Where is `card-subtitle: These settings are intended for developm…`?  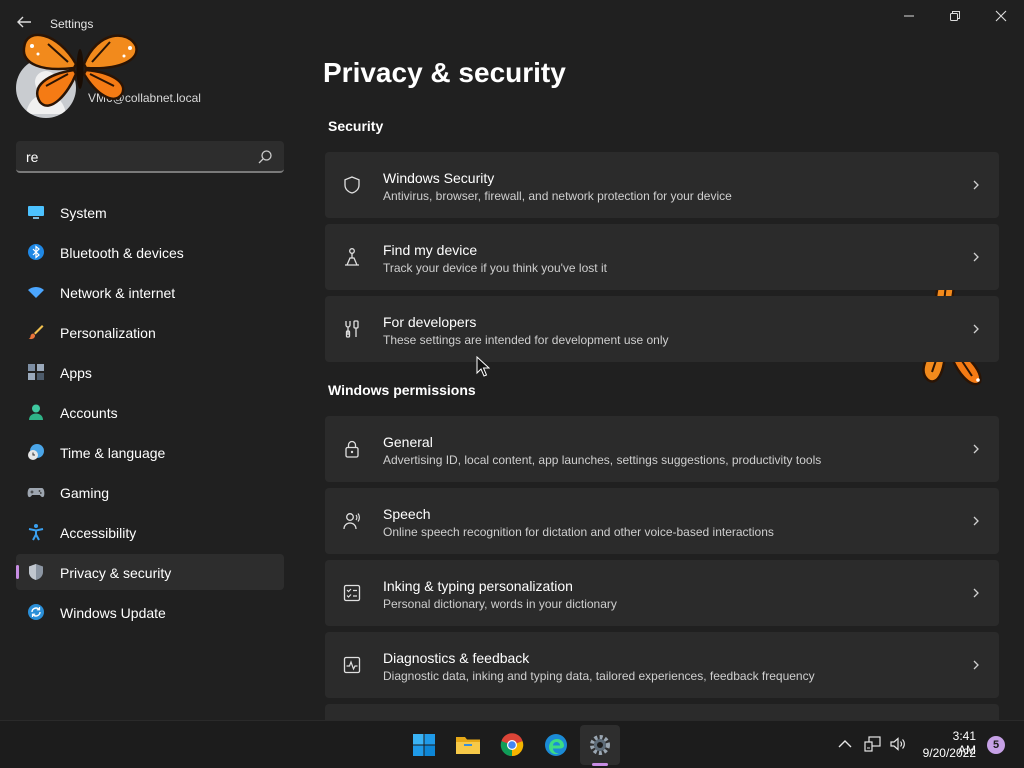
card-subtitle: These settings are intended for developm… is located at coordinates (526, 340).